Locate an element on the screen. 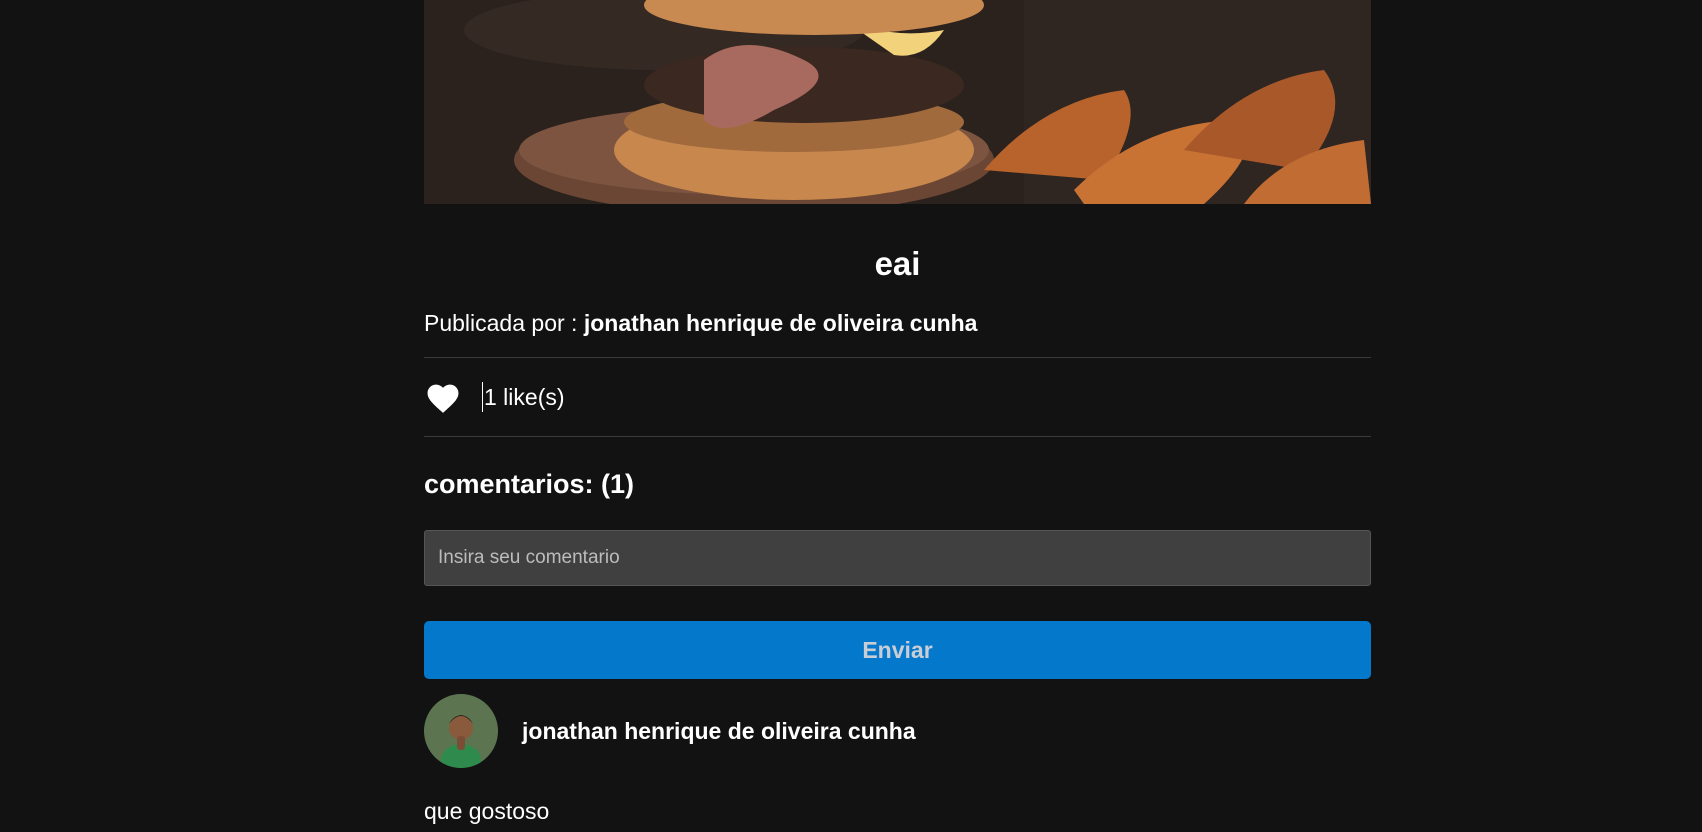 This screenshot has height=832, width=1702. published-by-label: Publicada por : is located at coordinates (501, 323).